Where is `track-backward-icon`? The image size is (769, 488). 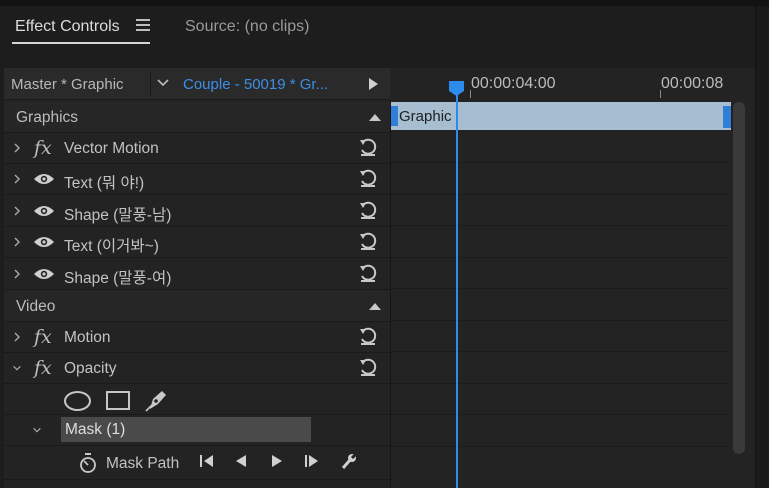
track-backward-icon is located at coordinates (207, 461).